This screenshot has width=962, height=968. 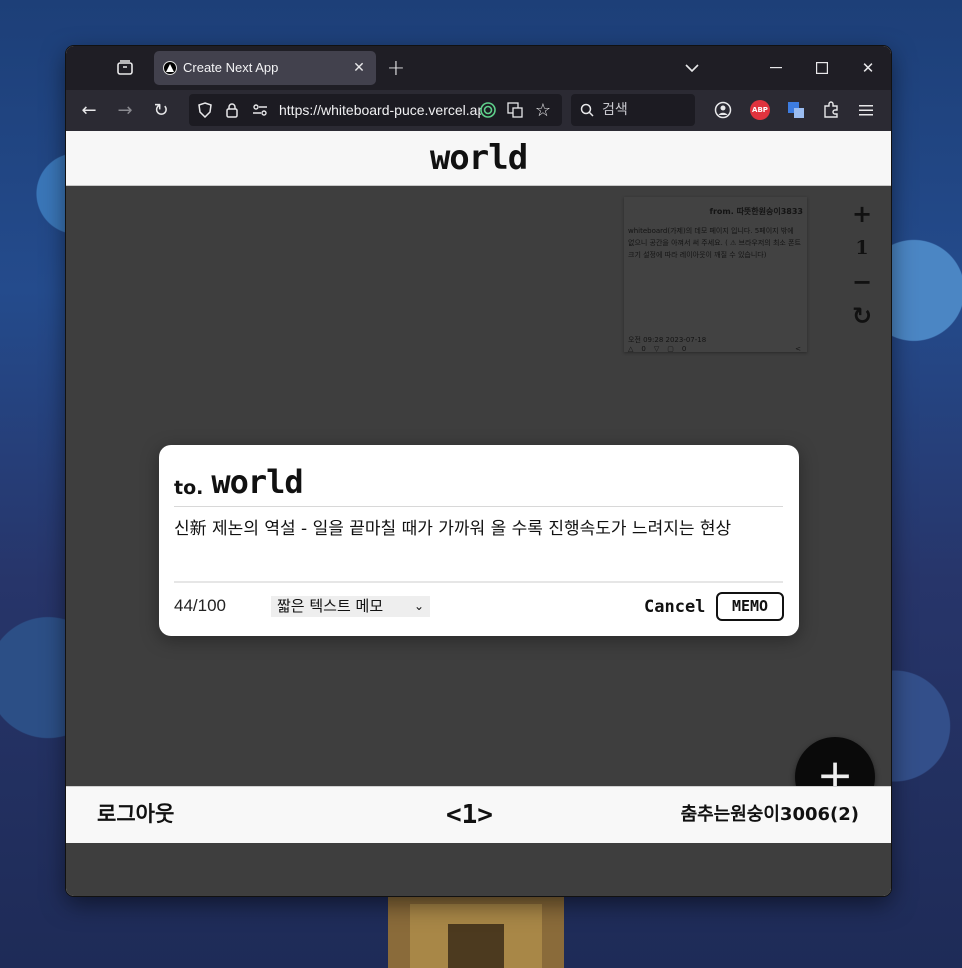 I want to click on adblock-label: ABP, so click(x=760, y=110).